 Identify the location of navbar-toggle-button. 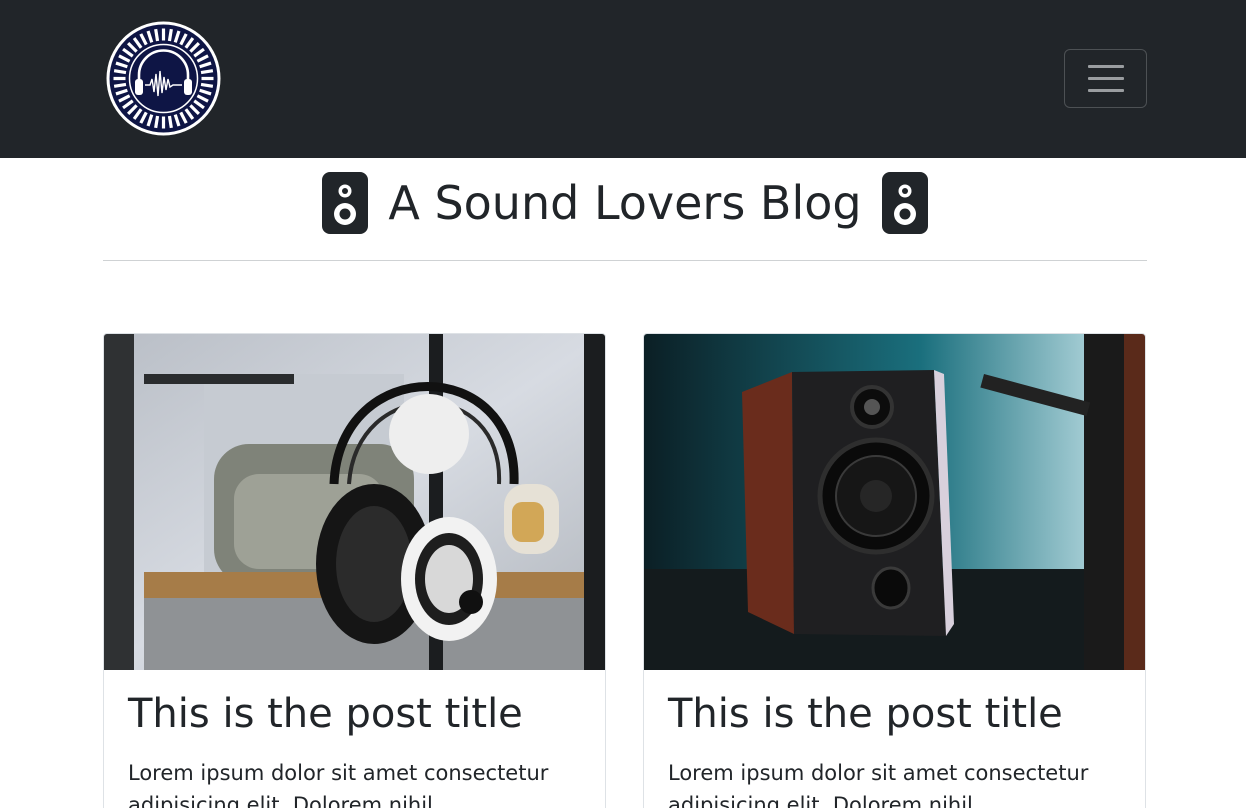
(1105, 78).